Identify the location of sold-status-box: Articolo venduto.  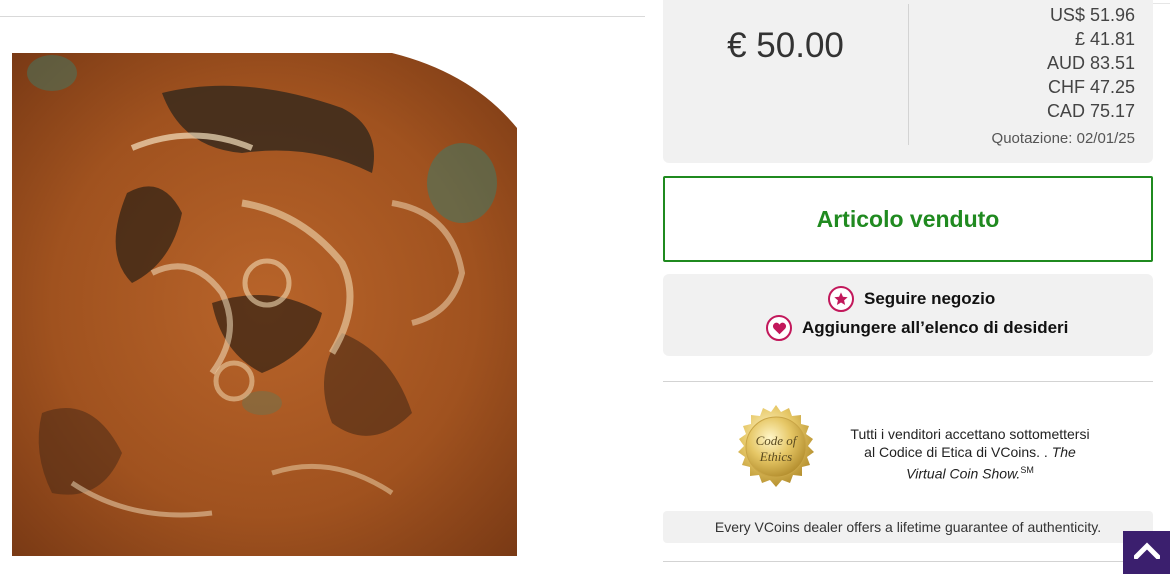
(908, 219).